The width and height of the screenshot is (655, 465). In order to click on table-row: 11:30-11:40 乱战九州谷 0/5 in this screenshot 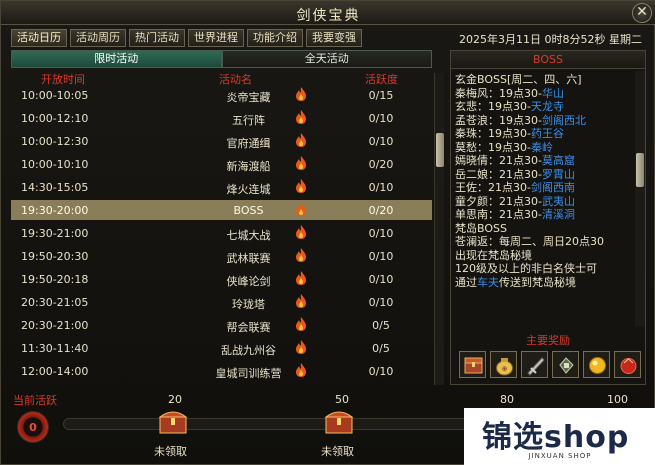, I will do `click(221, 348)`.